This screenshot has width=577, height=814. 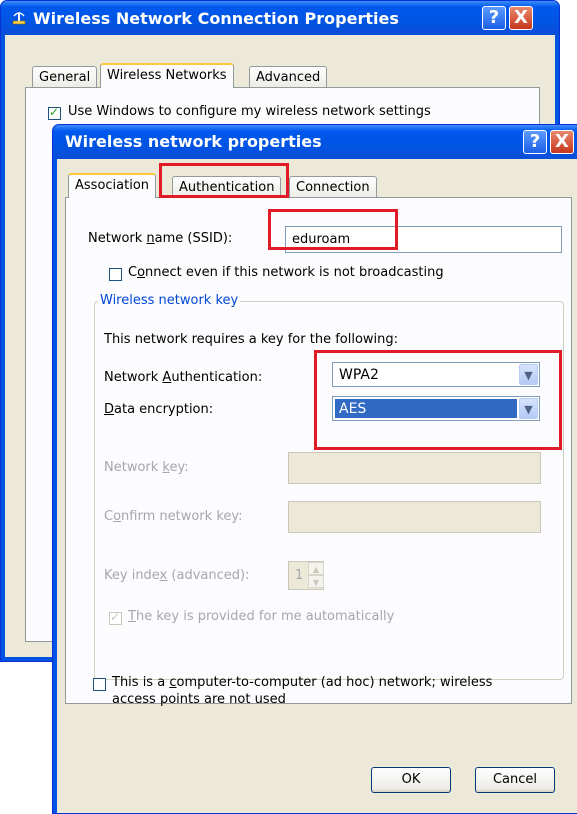 I want to click on ssid-label: Network name (SSID):, so click(x=160, y=238).